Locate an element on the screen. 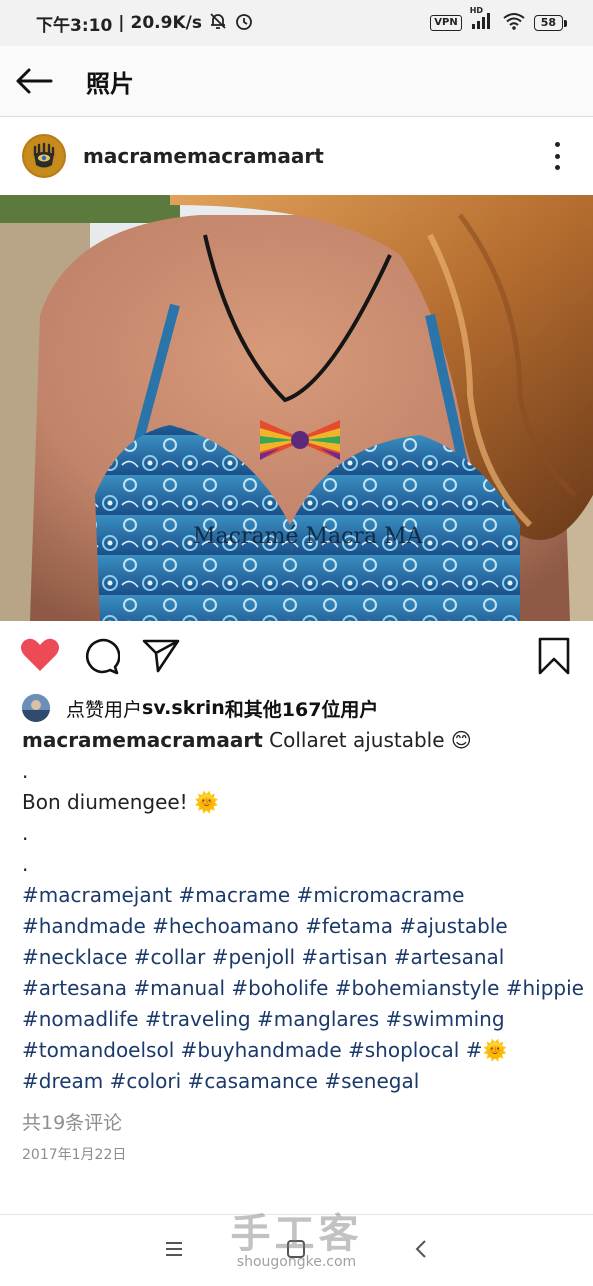 The image size is (593, 1286). alarm-icon is located at coordinates (244, 23).